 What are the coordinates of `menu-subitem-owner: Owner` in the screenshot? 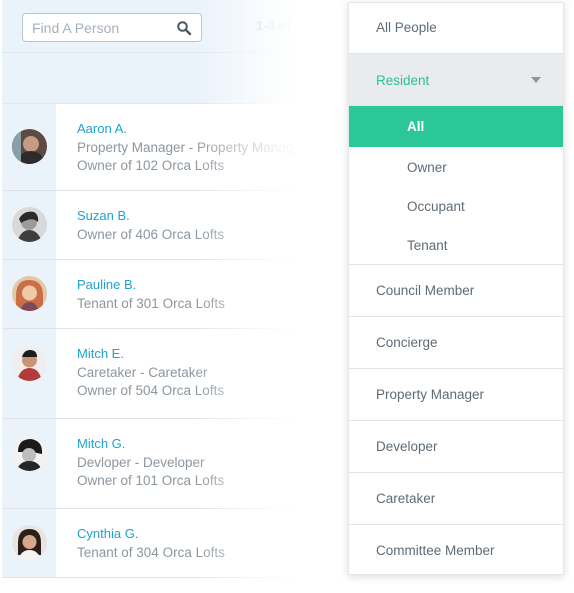 It's located at (456, 166).